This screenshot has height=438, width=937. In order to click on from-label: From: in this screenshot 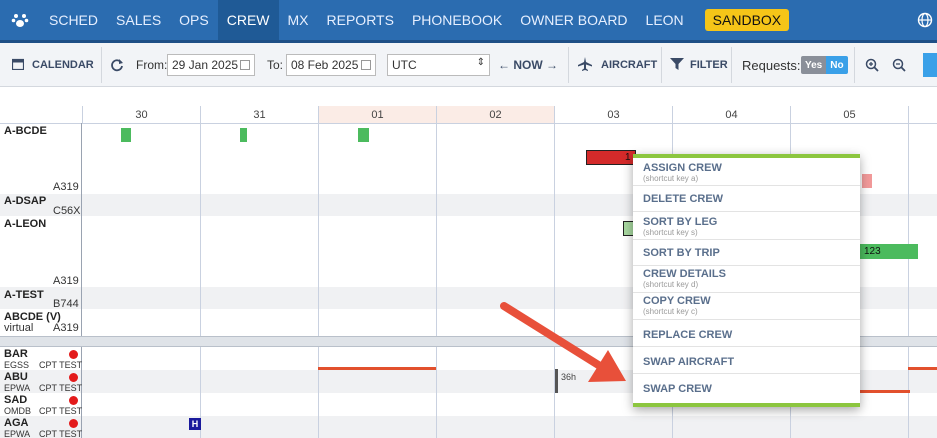, I will do `click(152, 65)`.